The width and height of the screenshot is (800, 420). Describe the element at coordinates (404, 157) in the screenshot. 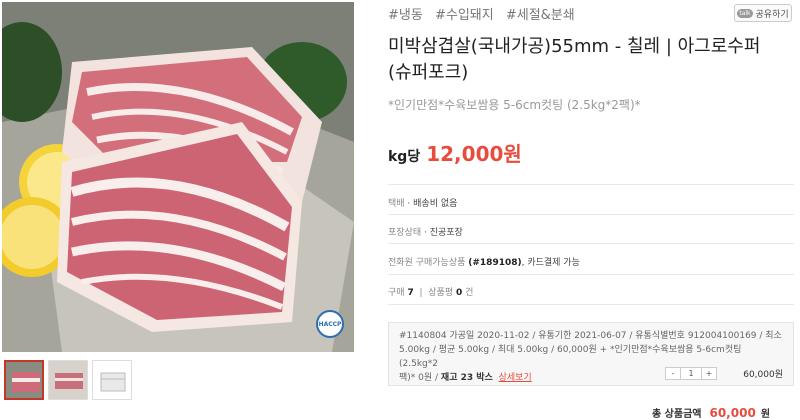

I see `price-unit: kg당` at that location.